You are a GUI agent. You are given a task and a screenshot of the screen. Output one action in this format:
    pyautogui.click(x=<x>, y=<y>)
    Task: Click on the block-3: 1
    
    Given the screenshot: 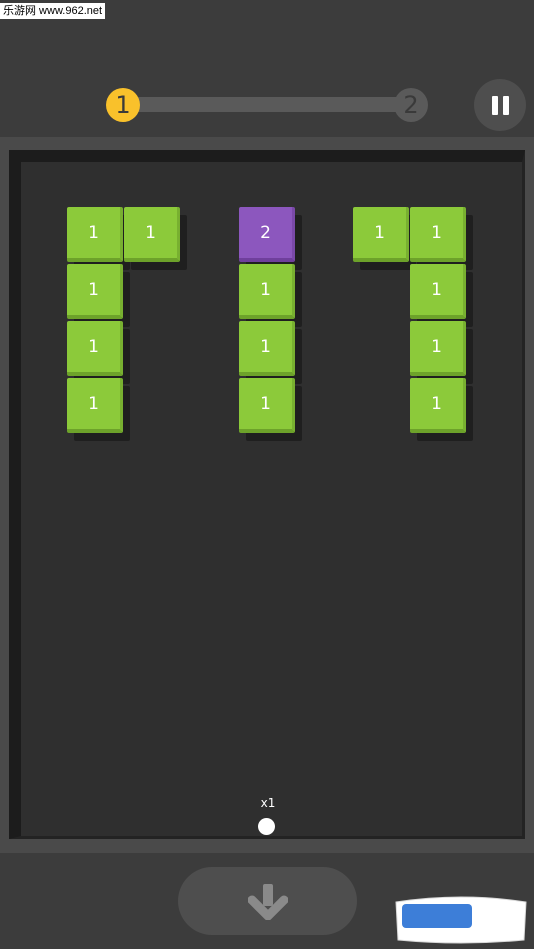 What is the action you would take?
    pyautogui.click(x=95, y=348)
    